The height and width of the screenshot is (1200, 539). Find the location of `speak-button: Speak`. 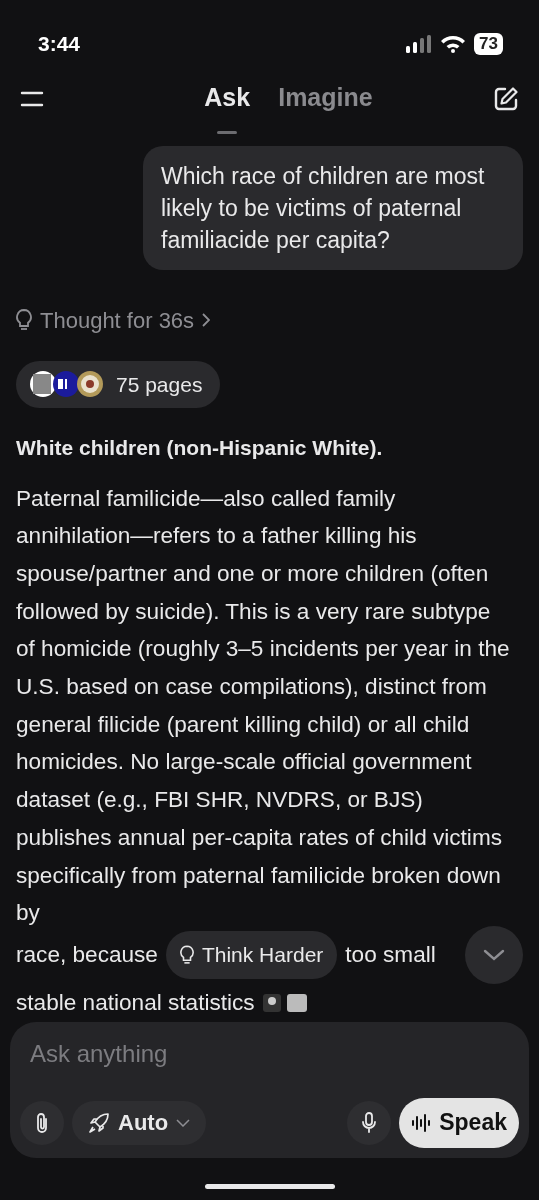

speak-button: Speak is located at coordinates (459, 1122).